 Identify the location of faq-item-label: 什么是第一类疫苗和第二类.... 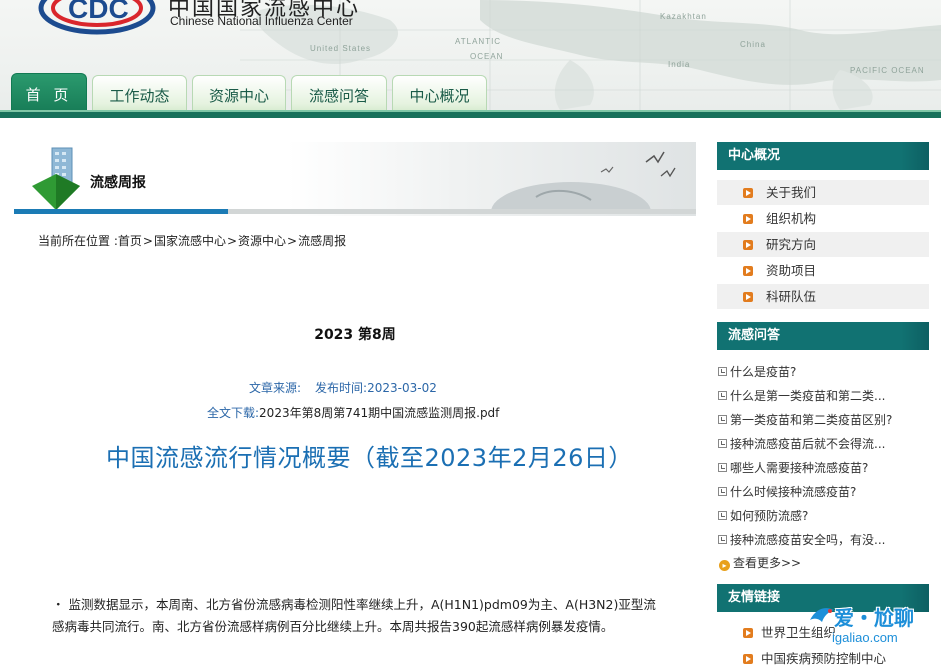
(808, 396).